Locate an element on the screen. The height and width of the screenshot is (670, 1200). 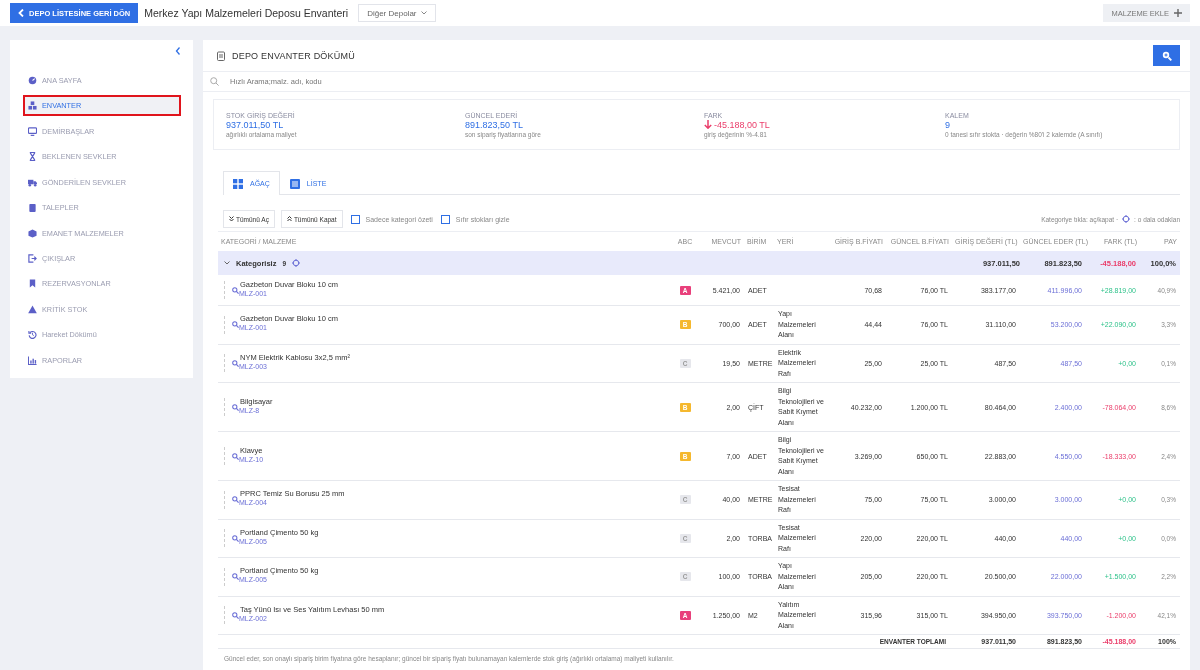
caret-icon is located at coordinates (423, 13).